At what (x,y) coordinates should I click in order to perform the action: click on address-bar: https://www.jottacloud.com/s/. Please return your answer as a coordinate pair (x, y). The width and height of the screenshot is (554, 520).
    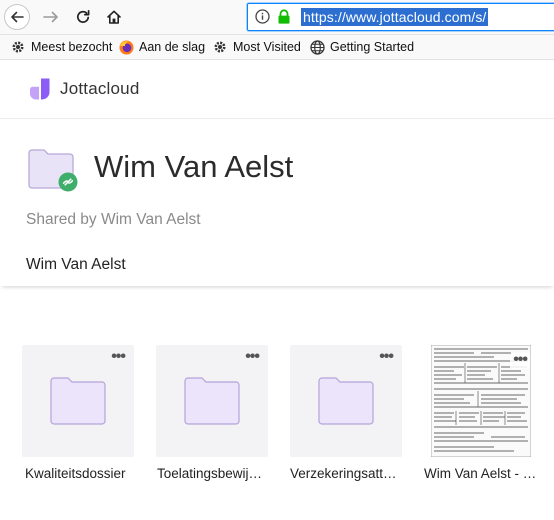
    Looking at the image, I should click on (400, 17).